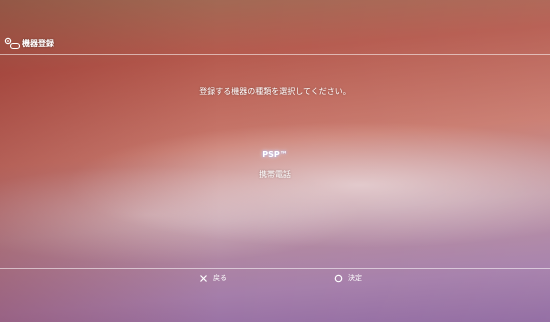 This screenshot has width=550, height=322. I want to click on cross-button-icon, so click(203, 278).